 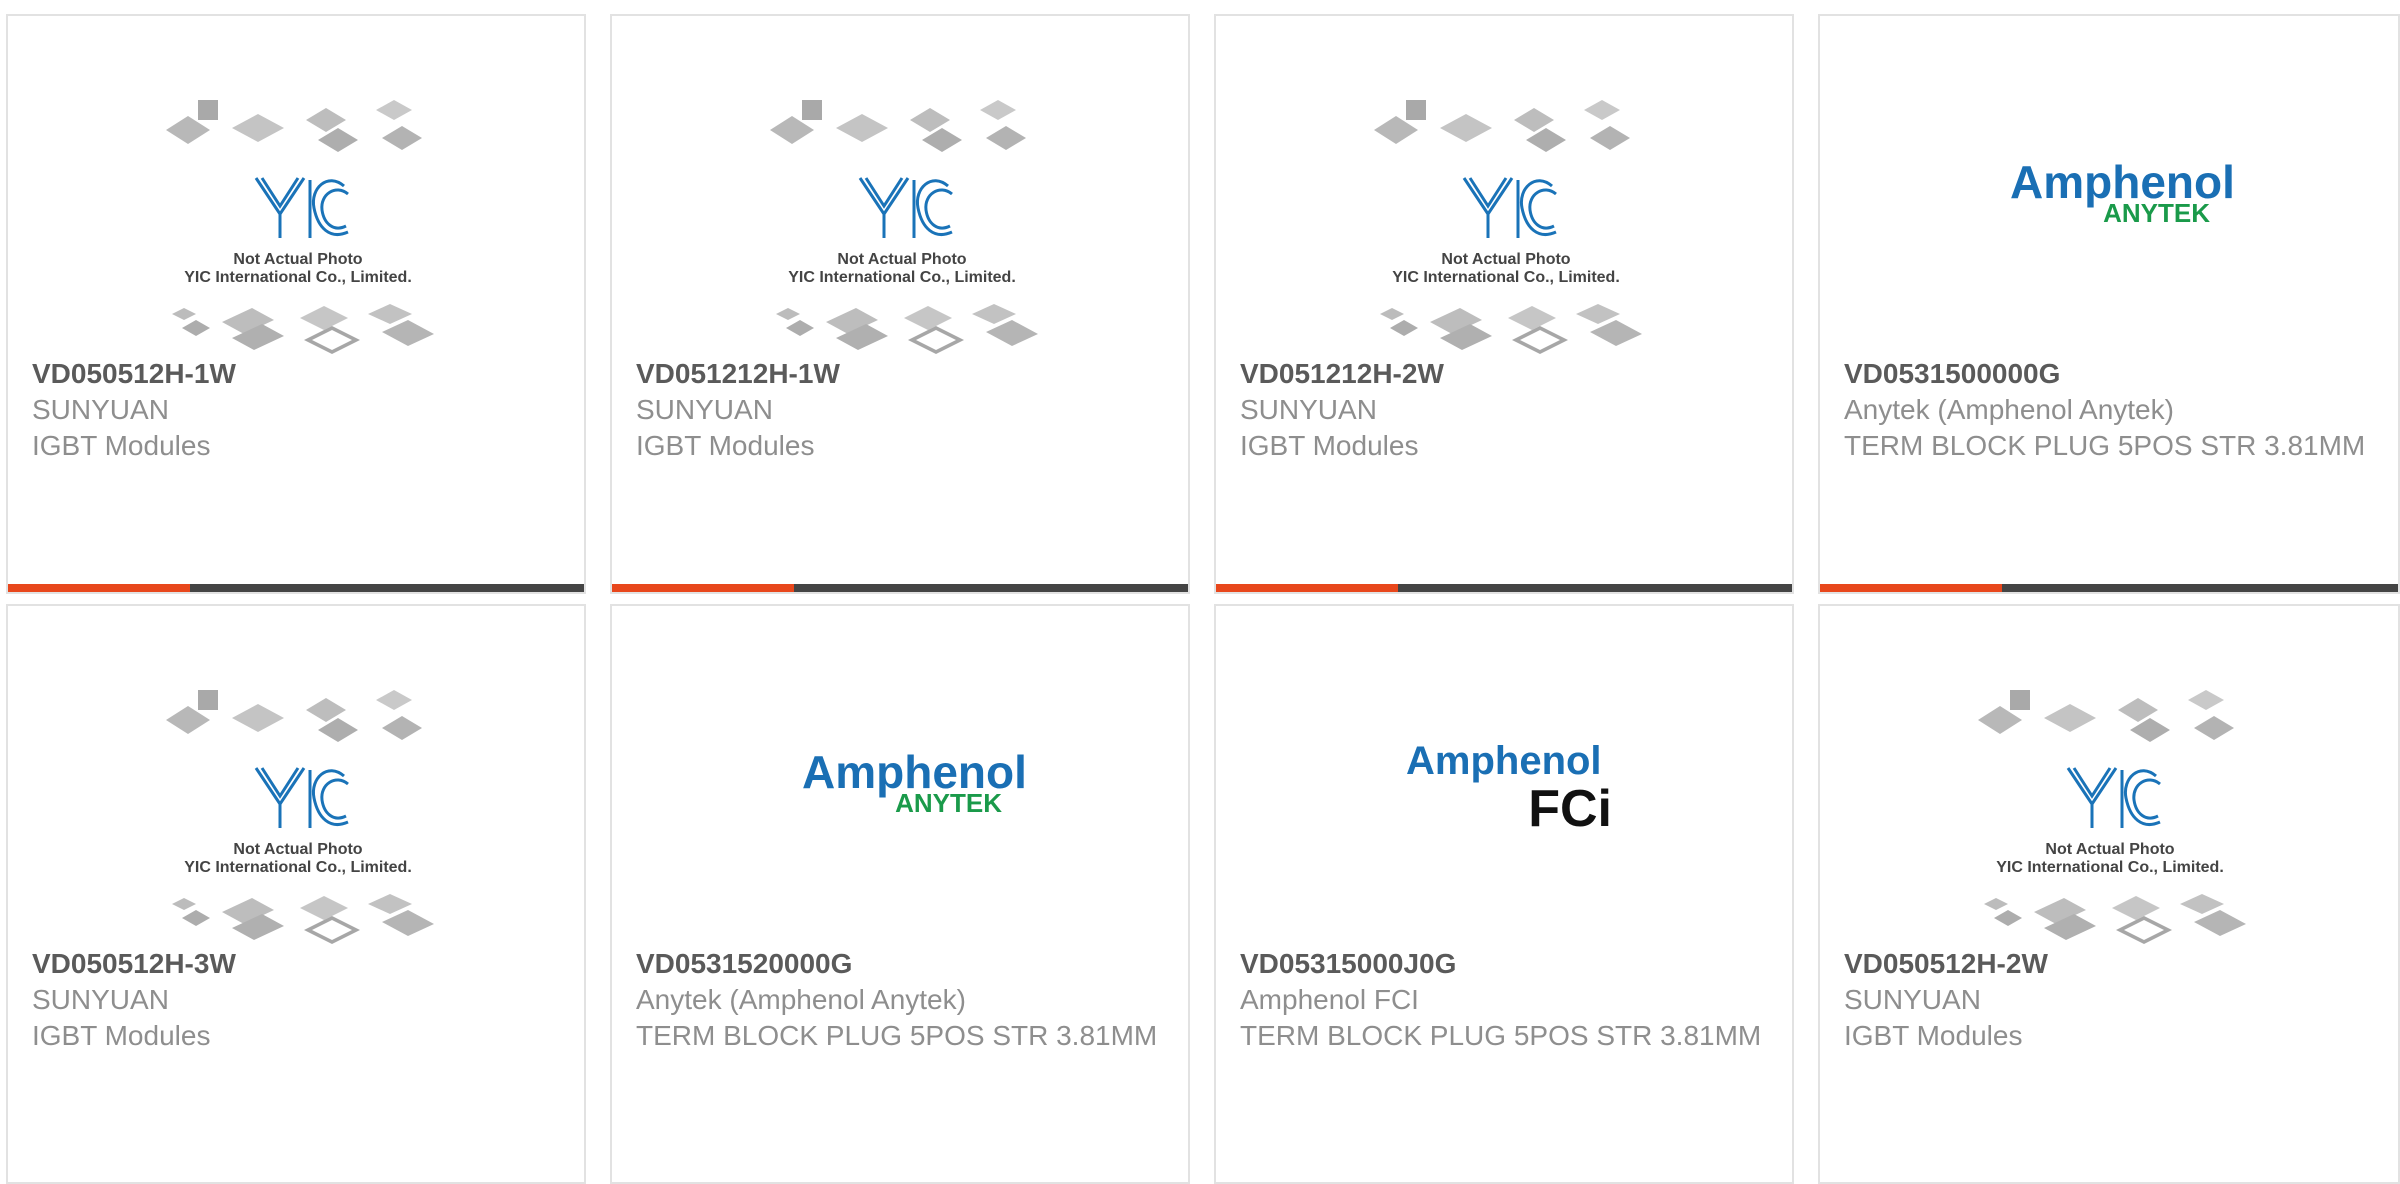 What do you see at coordinates (1329, 999) in the screenshot?
I see `manufacturer: Amphenol FCI` at bounding box center [1329, 999].